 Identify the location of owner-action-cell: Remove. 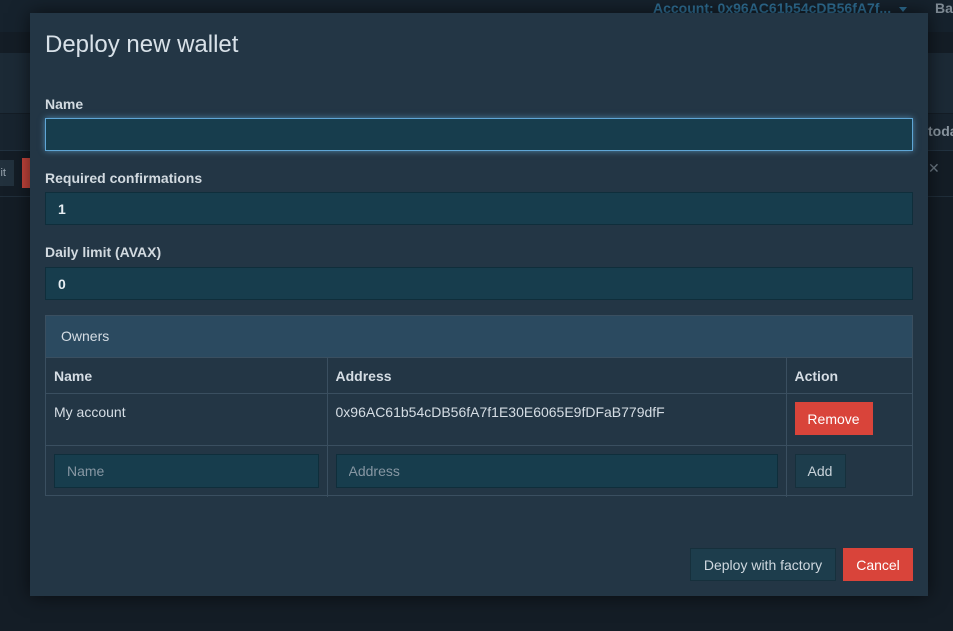
(848, 419).